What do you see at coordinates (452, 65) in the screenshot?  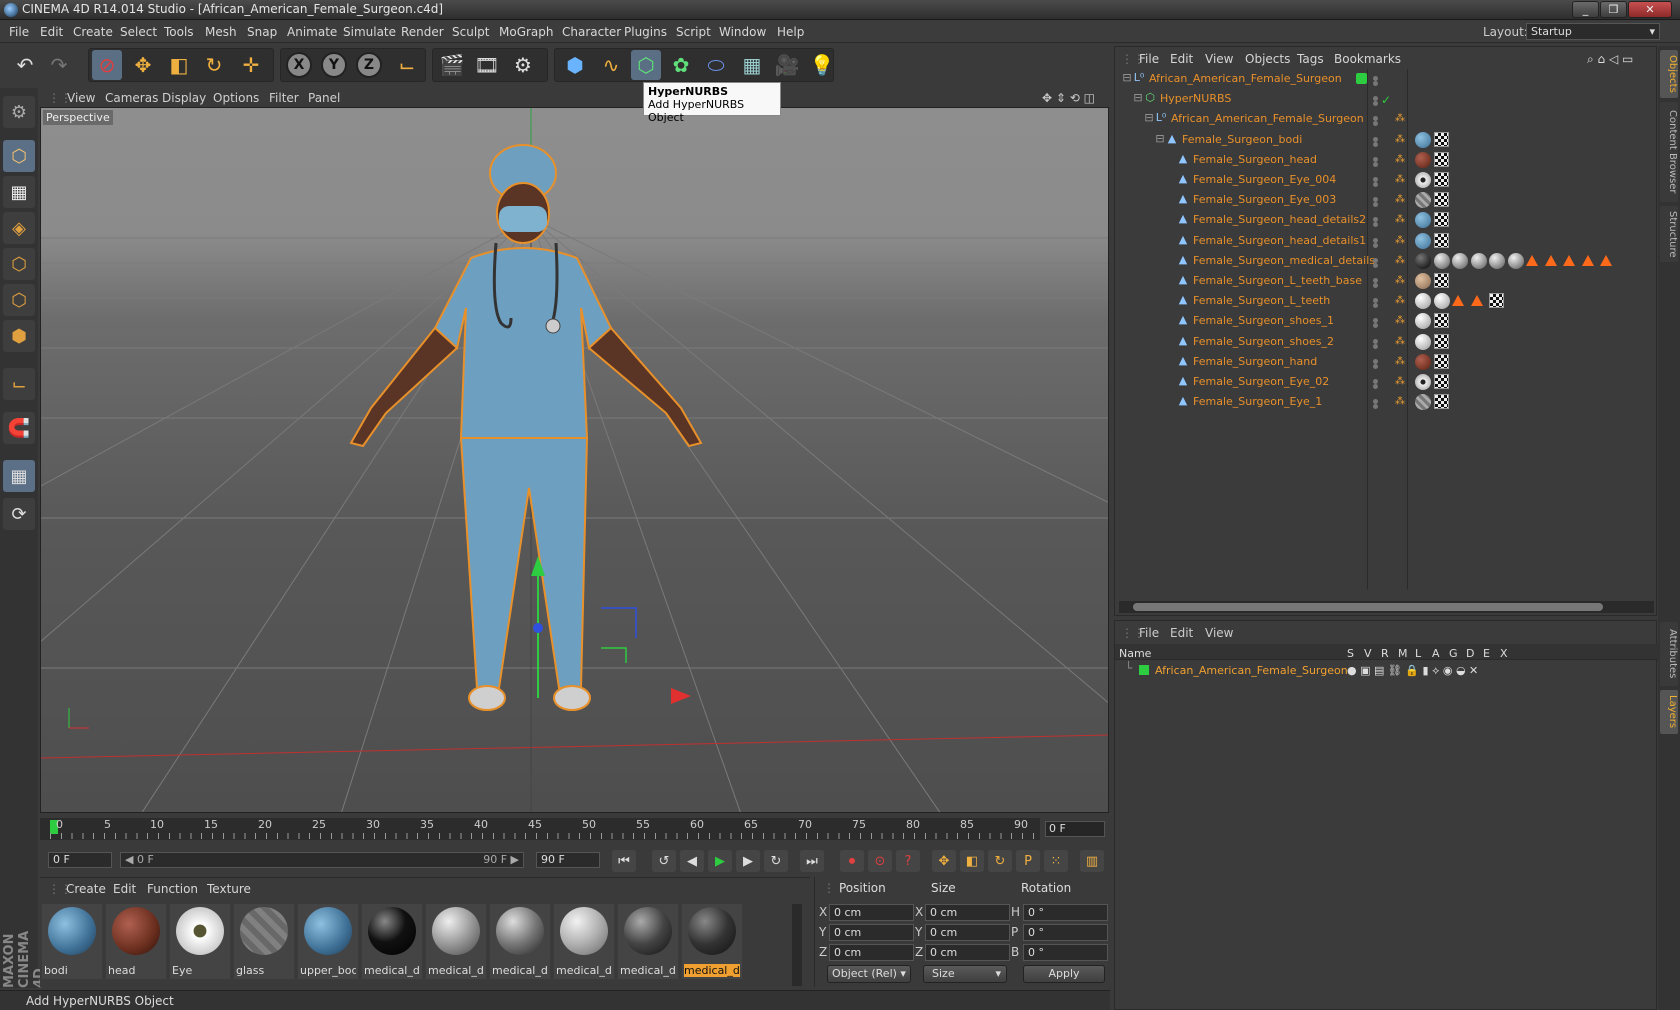 I see `render-view-icon: 🎬` at bounding box center [452, 65].